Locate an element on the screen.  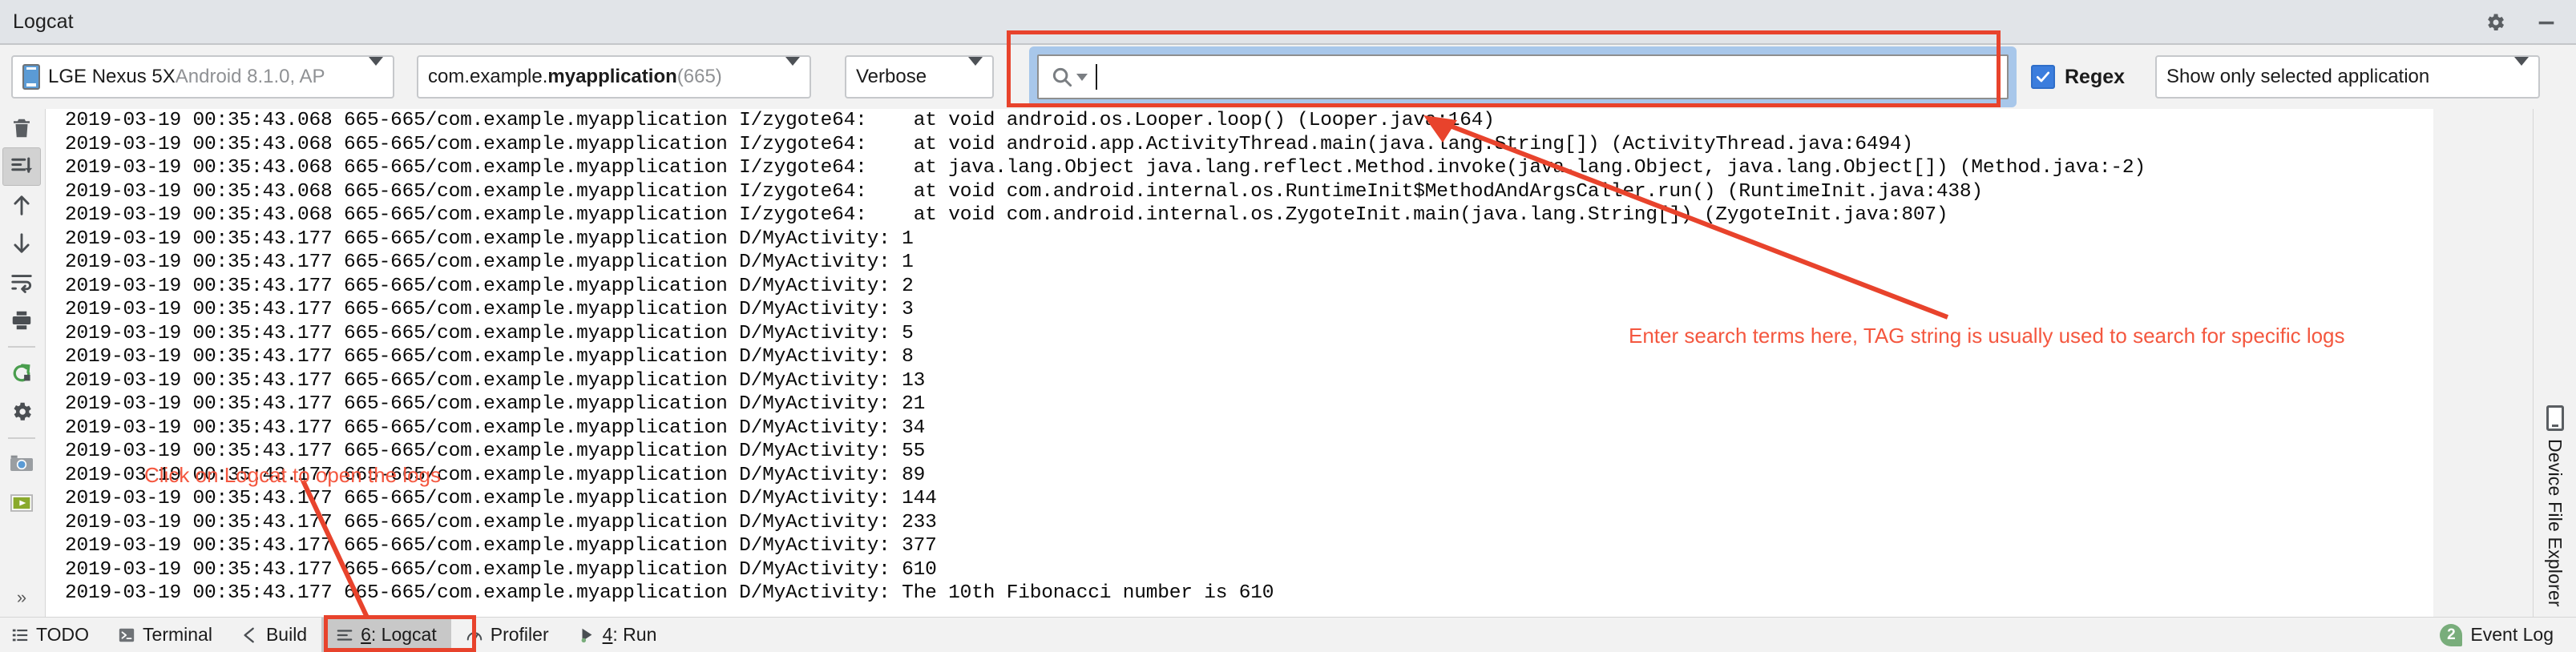
log-line-message: 55 is located at coordinates (908, 451).